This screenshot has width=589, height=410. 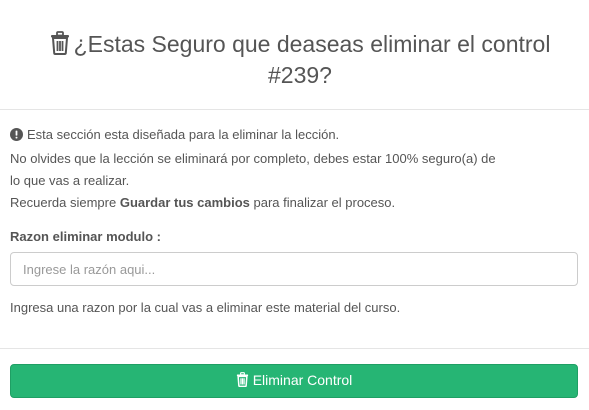 What do you see at coordinates (16, 137) in the screenshot?
I see `exclamation-circle-icon` at bounding box center [16, 137].